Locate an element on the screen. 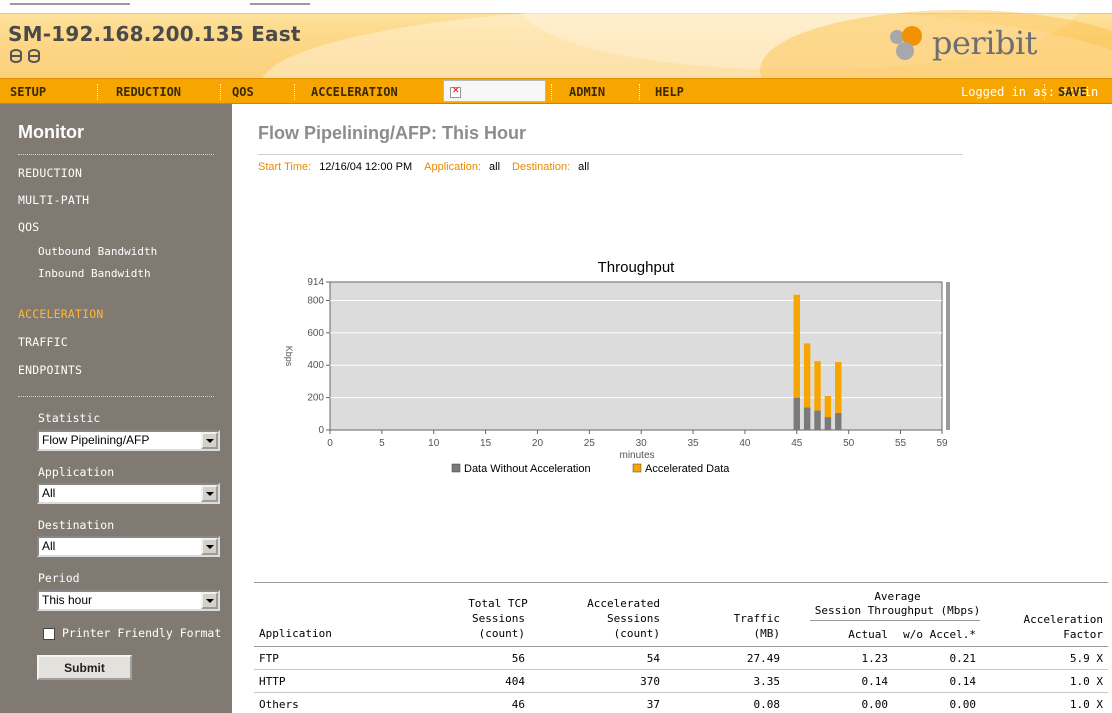 This screenshot has height=713, width=1112. statistic-select: Flow Pipelining/AFP is located at coordinates (128, 440).